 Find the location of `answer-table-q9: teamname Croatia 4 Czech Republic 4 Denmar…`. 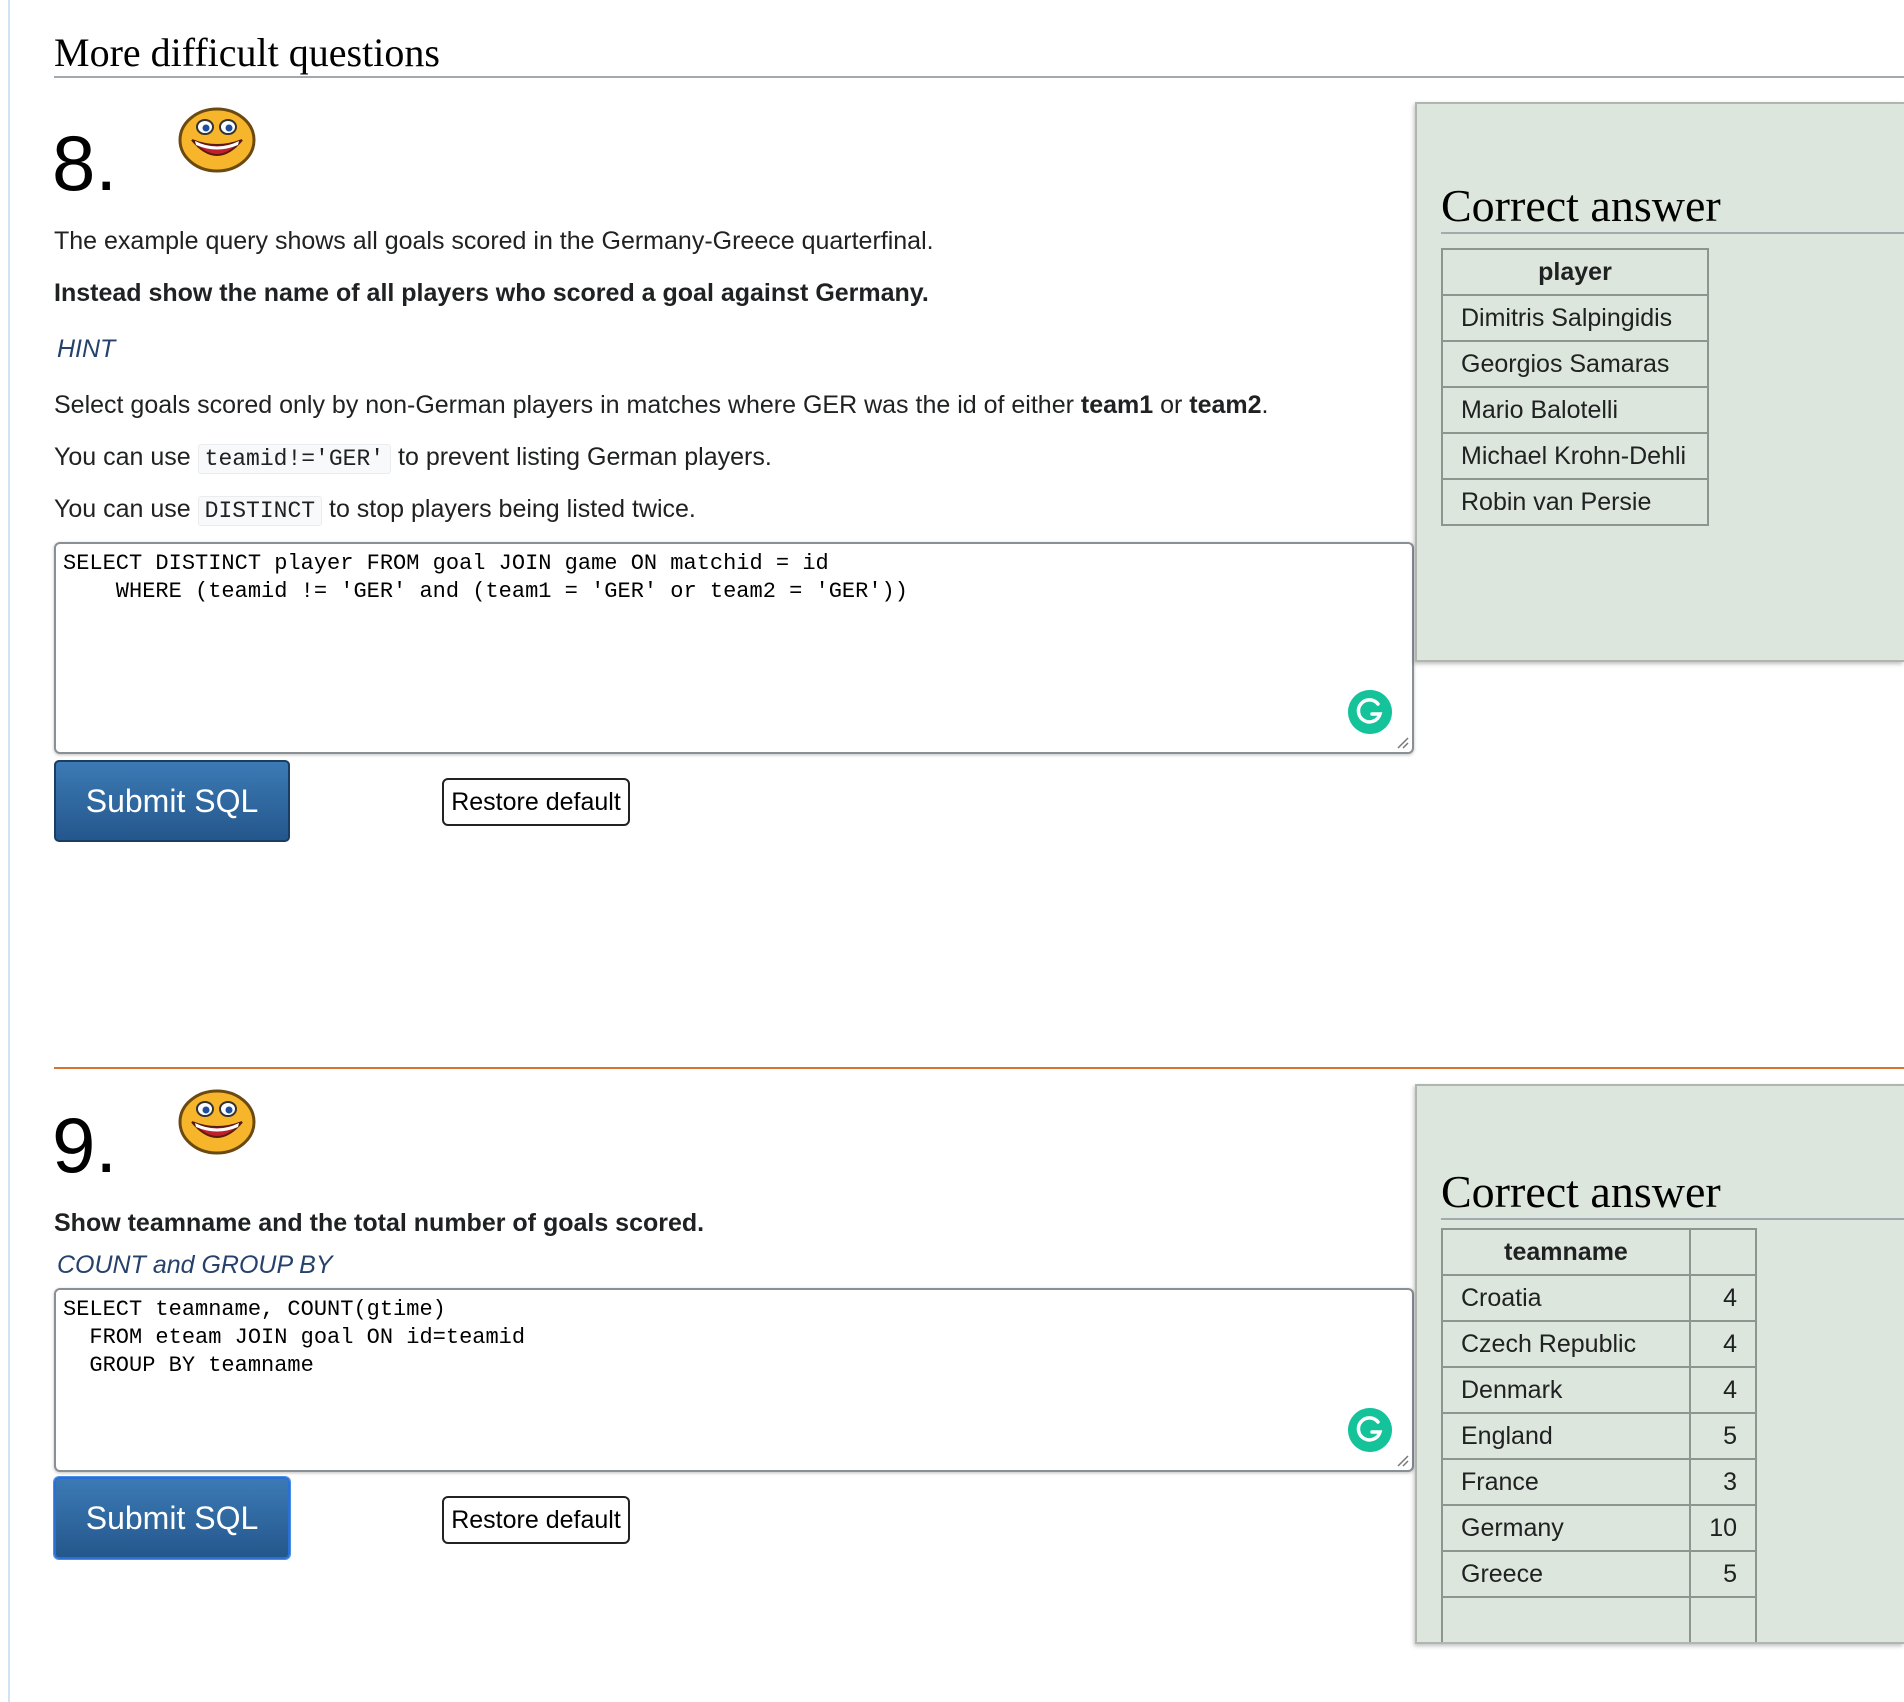

answer-table-q9: teamname Croatia 4 Czech Republic 4 Denmar… is located at coordinates (1599, 1435).